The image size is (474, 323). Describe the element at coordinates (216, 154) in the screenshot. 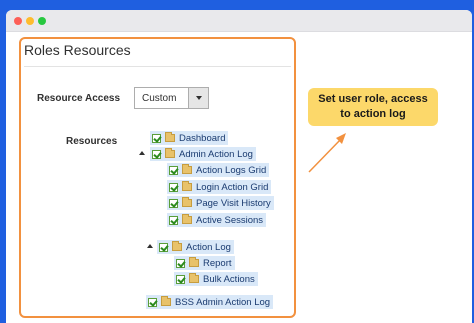

I see `tree-node-label: Admin Action Log` at that location.